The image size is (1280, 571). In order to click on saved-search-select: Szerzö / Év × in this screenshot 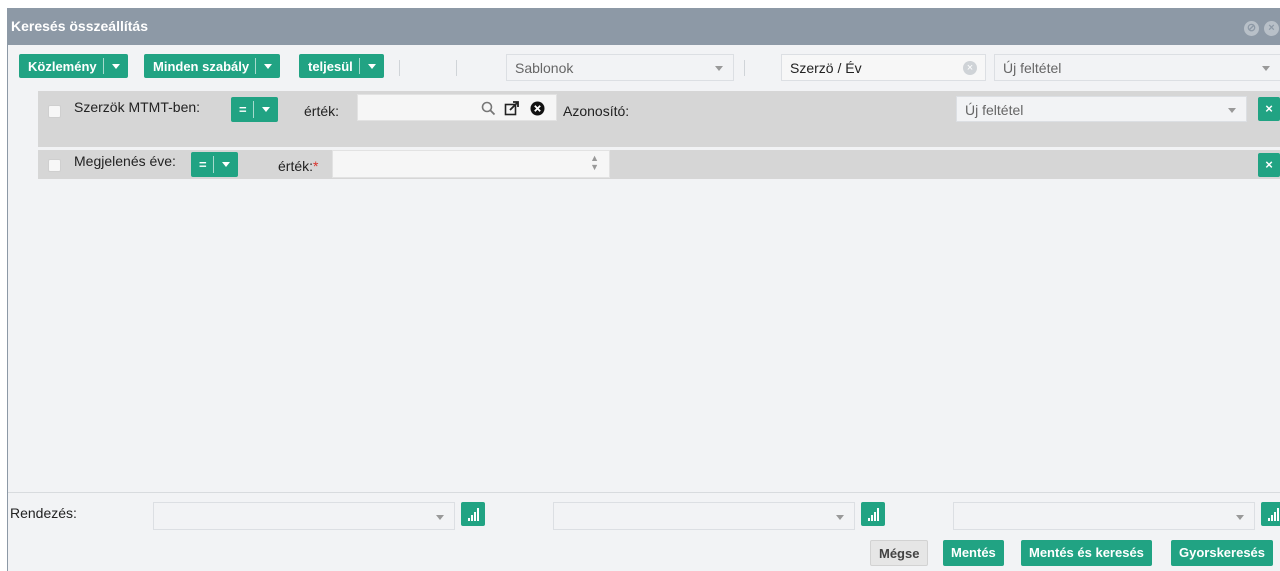, I will do `click(883, 67)`.